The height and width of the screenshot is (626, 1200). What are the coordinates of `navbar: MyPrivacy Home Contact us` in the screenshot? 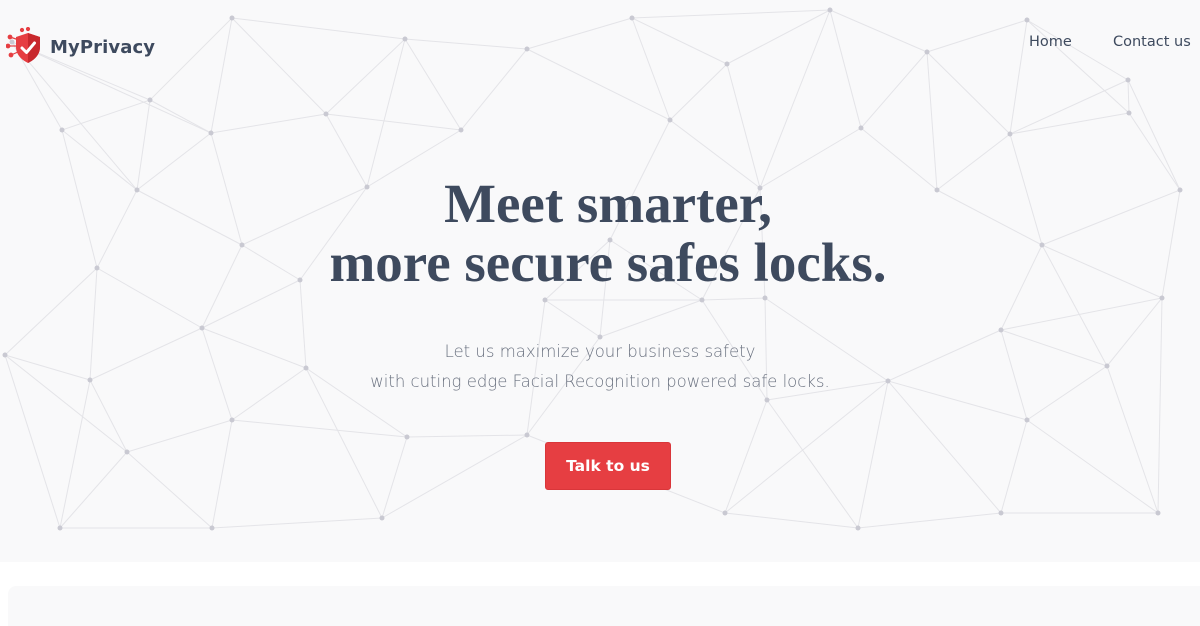 It's located at (600, 44).